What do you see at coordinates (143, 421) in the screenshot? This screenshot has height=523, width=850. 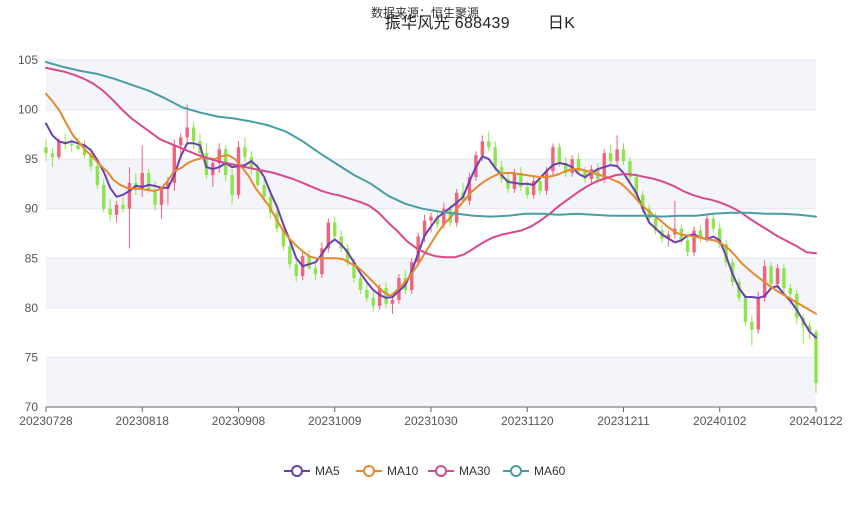 I see `x-tick-label: 20230818` at bounding box center [143, 421].